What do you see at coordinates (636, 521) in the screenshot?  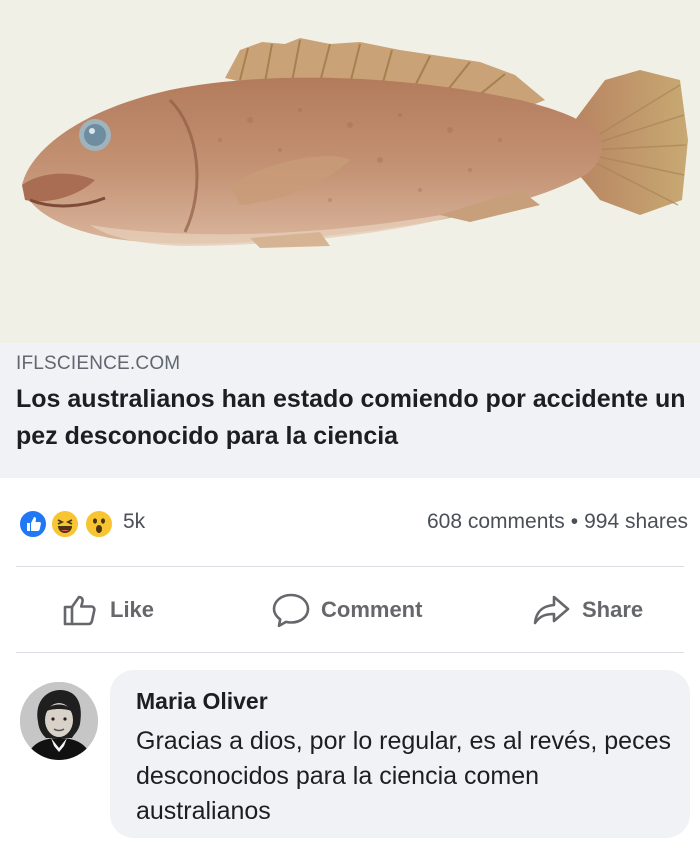 I see `shares-count: 994 shares` at bounding box center [636, 521].